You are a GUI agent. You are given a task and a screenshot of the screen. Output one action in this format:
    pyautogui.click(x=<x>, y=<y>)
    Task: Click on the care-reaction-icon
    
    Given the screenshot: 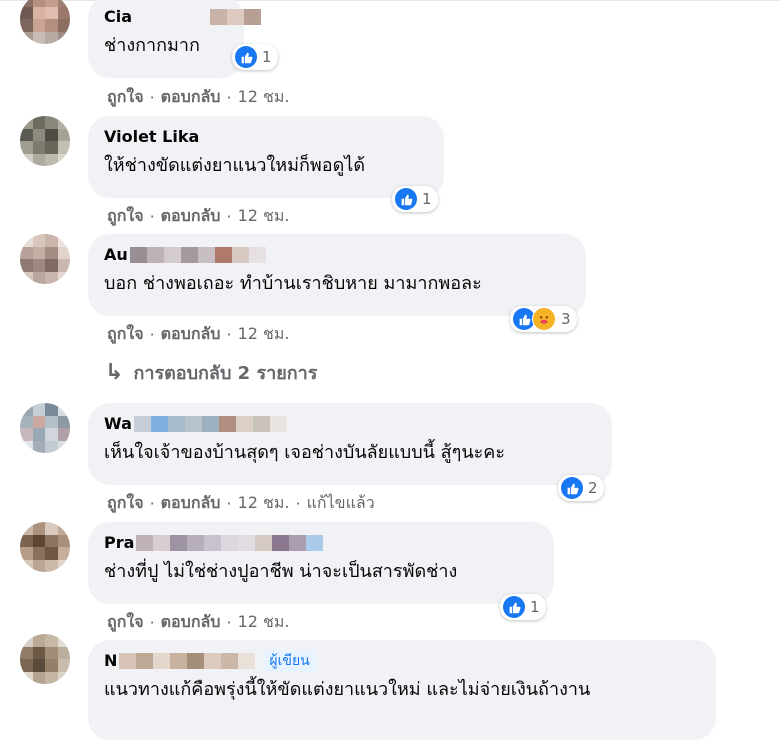 What is the action you would take?
    pyautogui.click(x=544, y=319)
    